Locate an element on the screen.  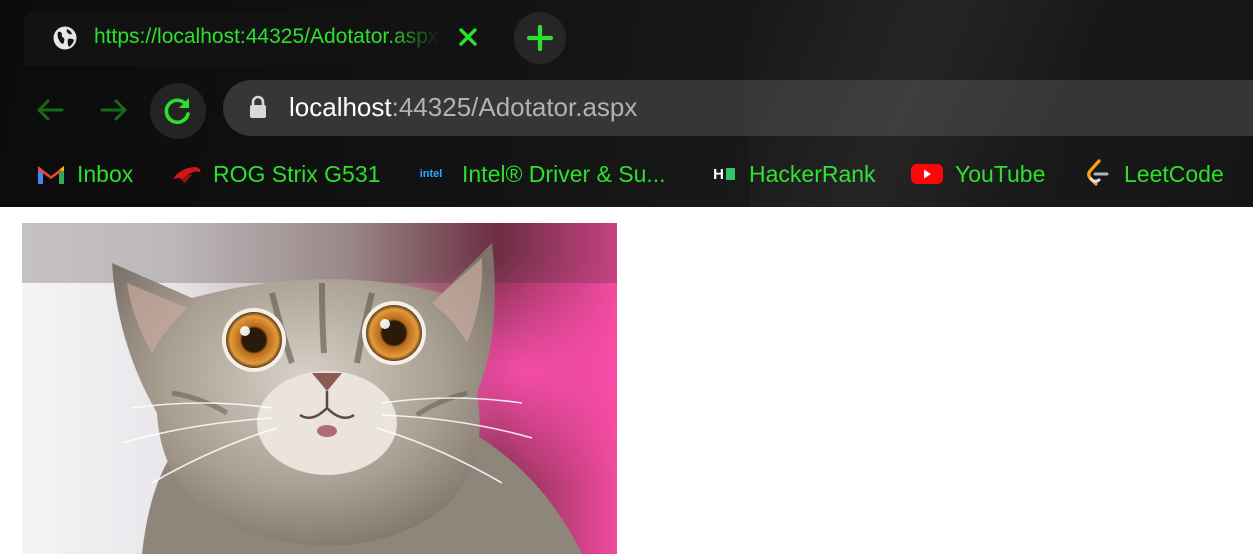
hackerrank-icon-text: H is located at coordinates (718, 174).